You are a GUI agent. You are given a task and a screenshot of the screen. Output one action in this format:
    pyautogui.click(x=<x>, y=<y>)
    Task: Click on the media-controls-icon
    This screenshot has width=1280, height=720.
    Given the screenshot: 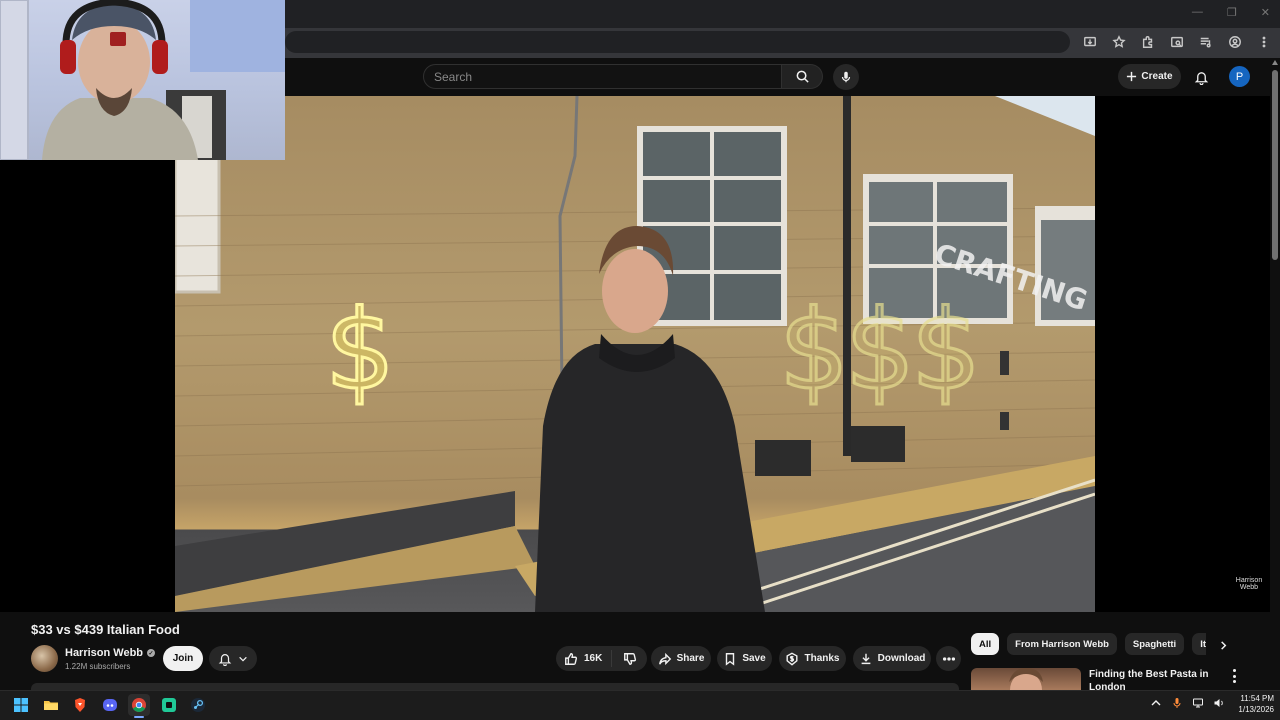 What is the action you would take?
    pyautogui.click(x=1205, y=41)
    